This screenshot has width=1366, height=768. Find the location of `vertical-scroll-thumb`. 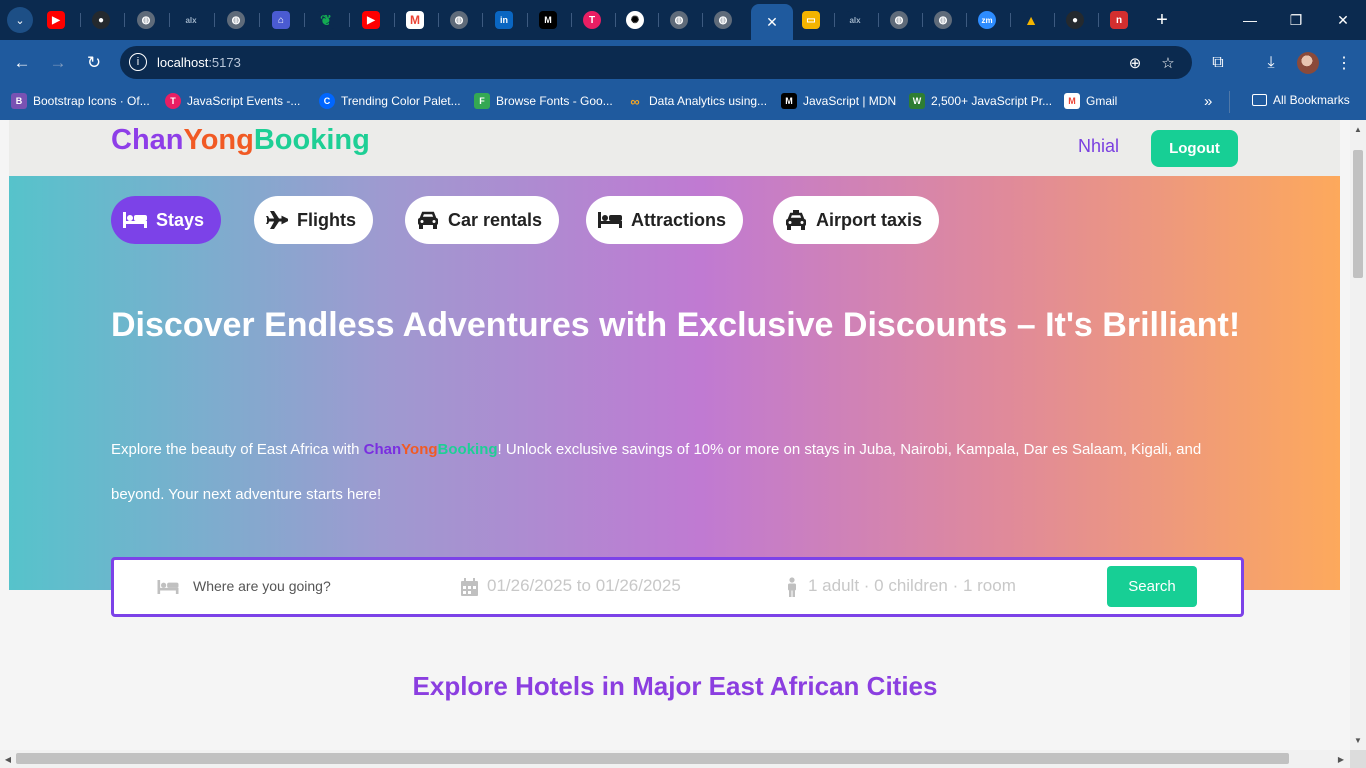

vertical-scroll-thumb is located at coordinates (1358, 214).